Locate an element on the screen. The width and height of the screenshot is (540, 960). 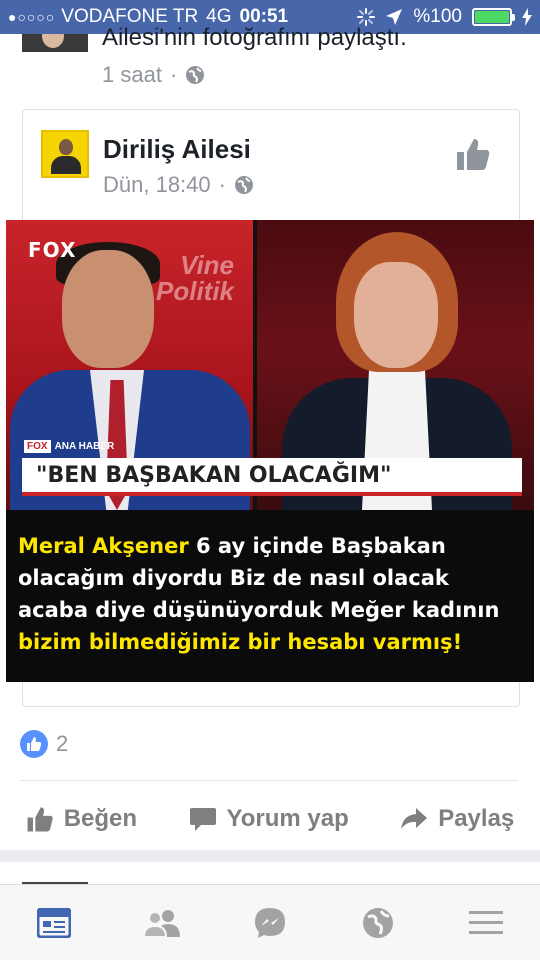
divider is located at coordinates (269, 780).